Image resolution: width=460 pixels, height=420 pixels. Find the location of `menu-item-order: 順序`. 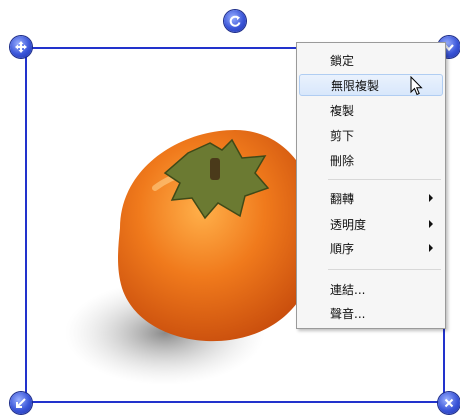

menu-item-order: 順序 is located at coordinates (371, 248).